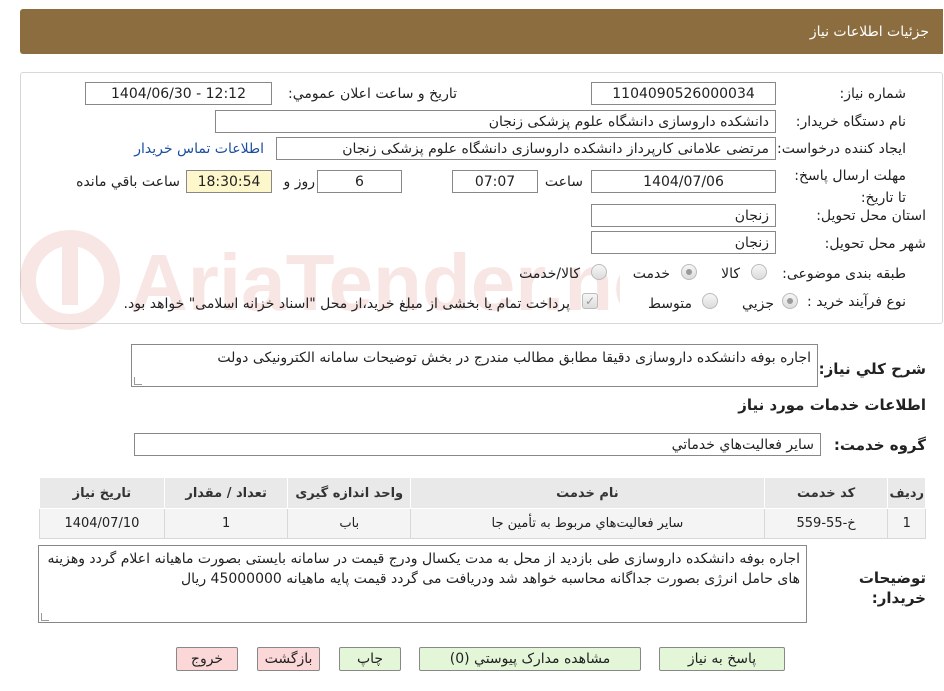 Image resolution: width=944 pixels, height=691 pixels. I want to click on cell-need-date: 1404/07/10, so click(102, 523).